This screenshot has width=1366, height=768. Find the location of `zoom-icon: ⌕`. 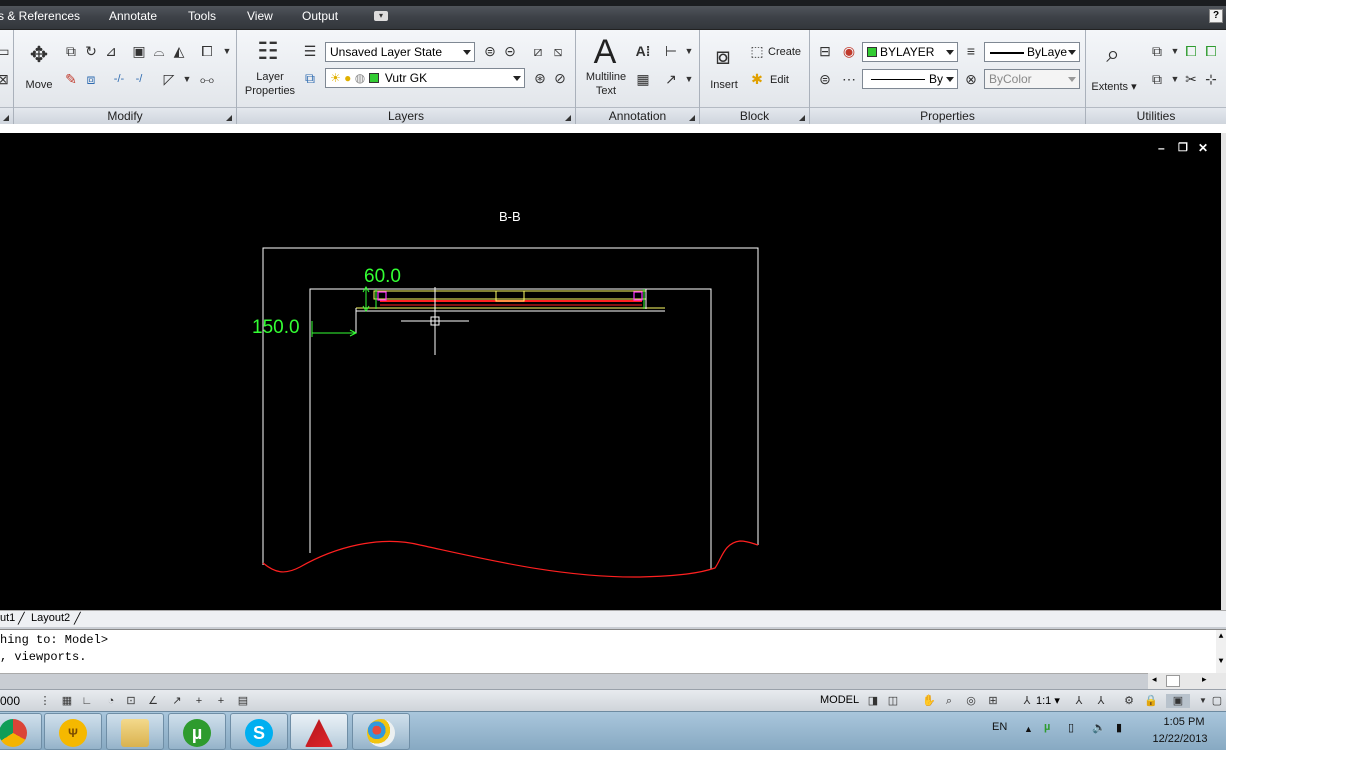

zoom-icon: ⌕ is located at coordinates (949, 701).